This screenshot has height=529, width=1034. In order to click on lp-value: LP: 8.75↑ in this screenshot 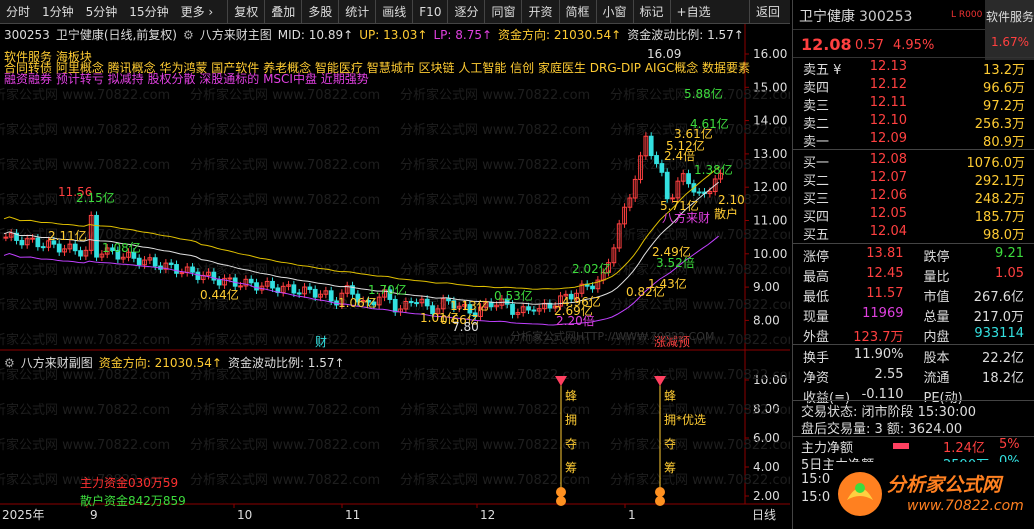, I will do `click(463, 35)`.